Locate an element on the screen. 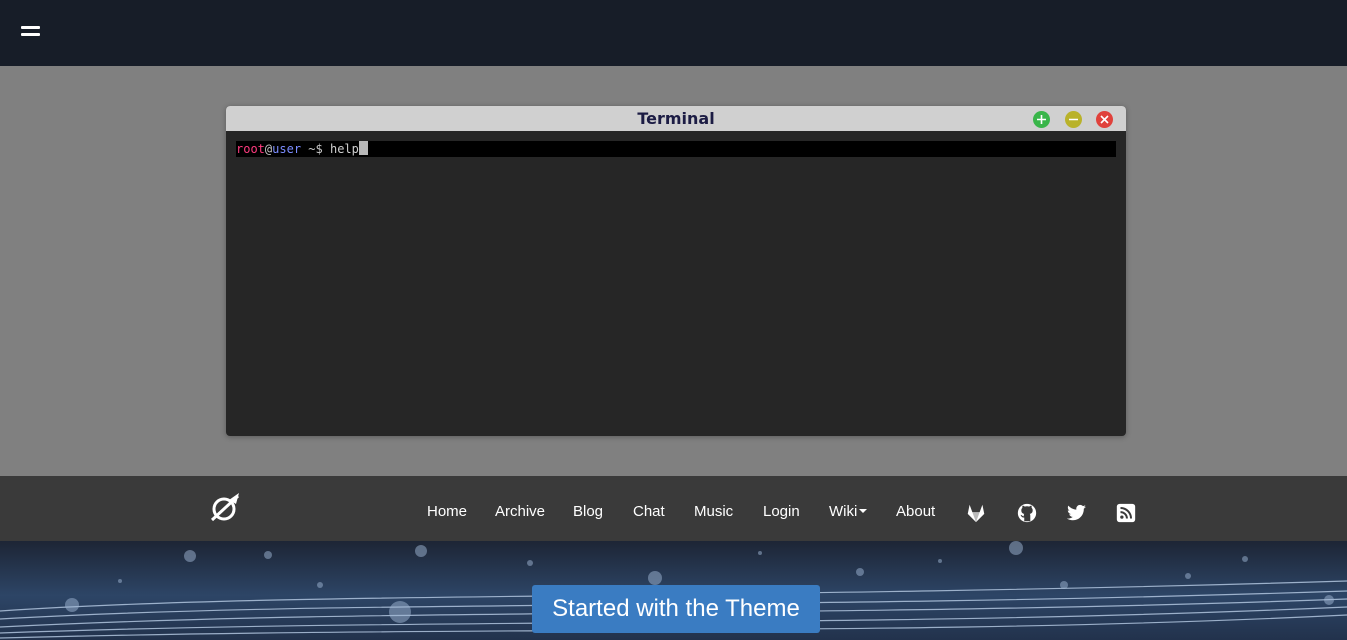 This screenshot has width=1347, height=640. menu-toggle-icon is located at coordinates (30, 32).